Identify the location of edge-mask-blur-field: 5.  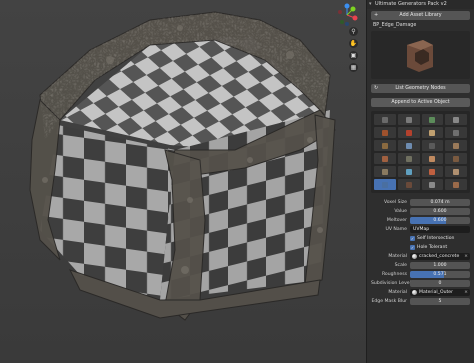
(440, 301).